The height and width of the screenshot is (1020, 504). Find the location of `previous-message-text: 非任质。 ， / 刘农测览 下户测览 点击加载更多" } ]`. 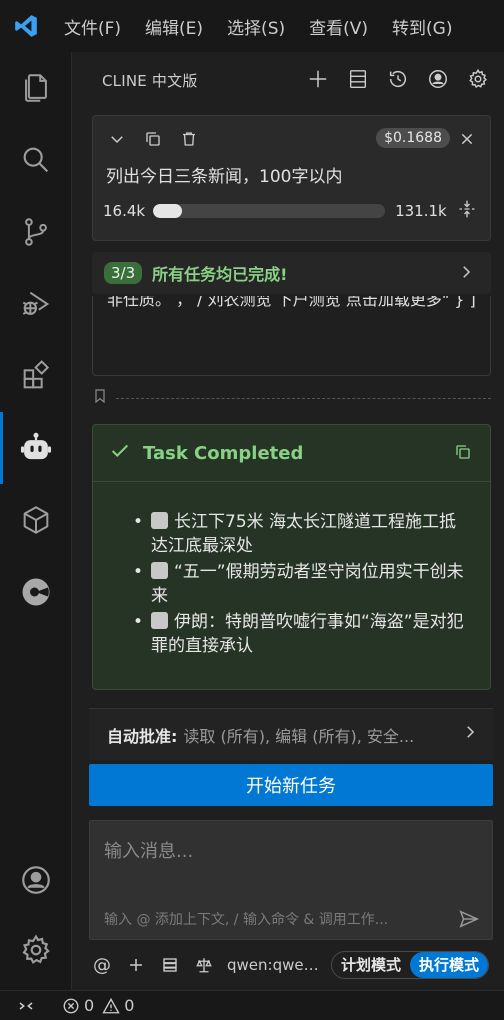

previous-message-text: 非任质。 ， / 刘农测览 下户测览 点击加载更多" } ] is located at coordinates (291, 302).